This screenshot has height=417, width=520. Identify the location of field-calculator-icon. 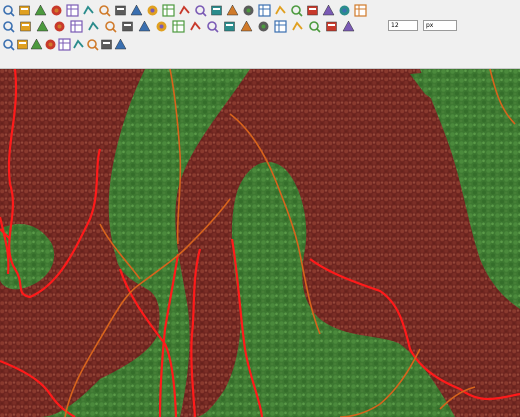
(216, 10).